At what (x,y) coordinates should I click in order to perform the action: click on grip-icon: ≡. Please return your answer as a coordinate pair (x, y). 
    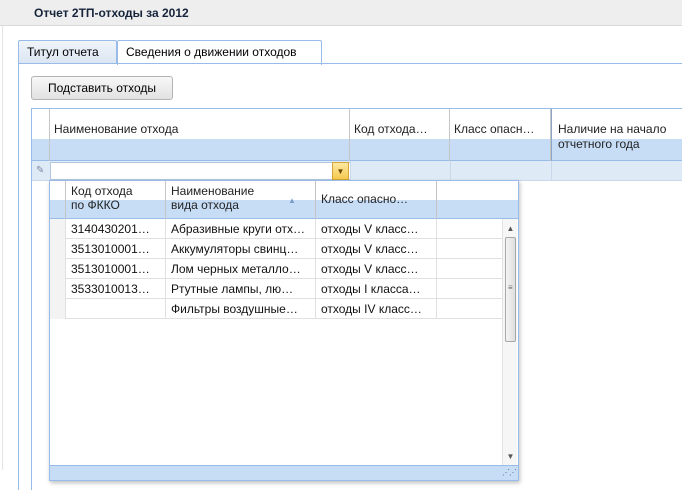
    Looking at the image, I should click on (510, 287).